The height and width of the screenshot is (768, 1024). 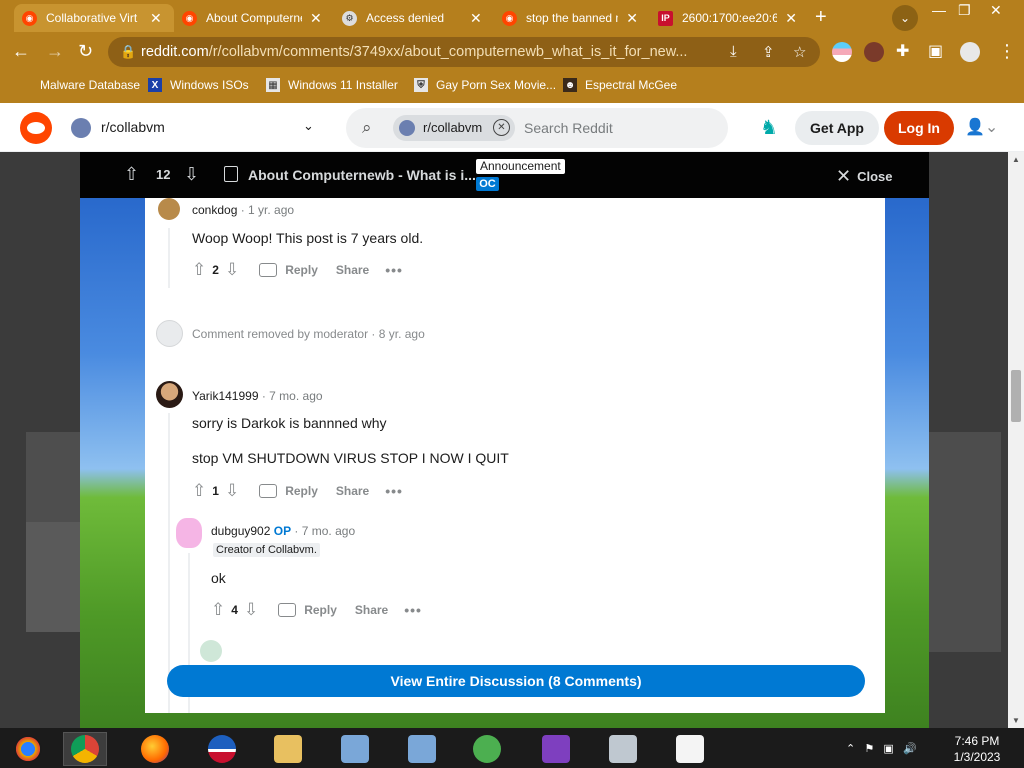 I want to click on close-button: ✕ Close, so click(x=864, y=176).